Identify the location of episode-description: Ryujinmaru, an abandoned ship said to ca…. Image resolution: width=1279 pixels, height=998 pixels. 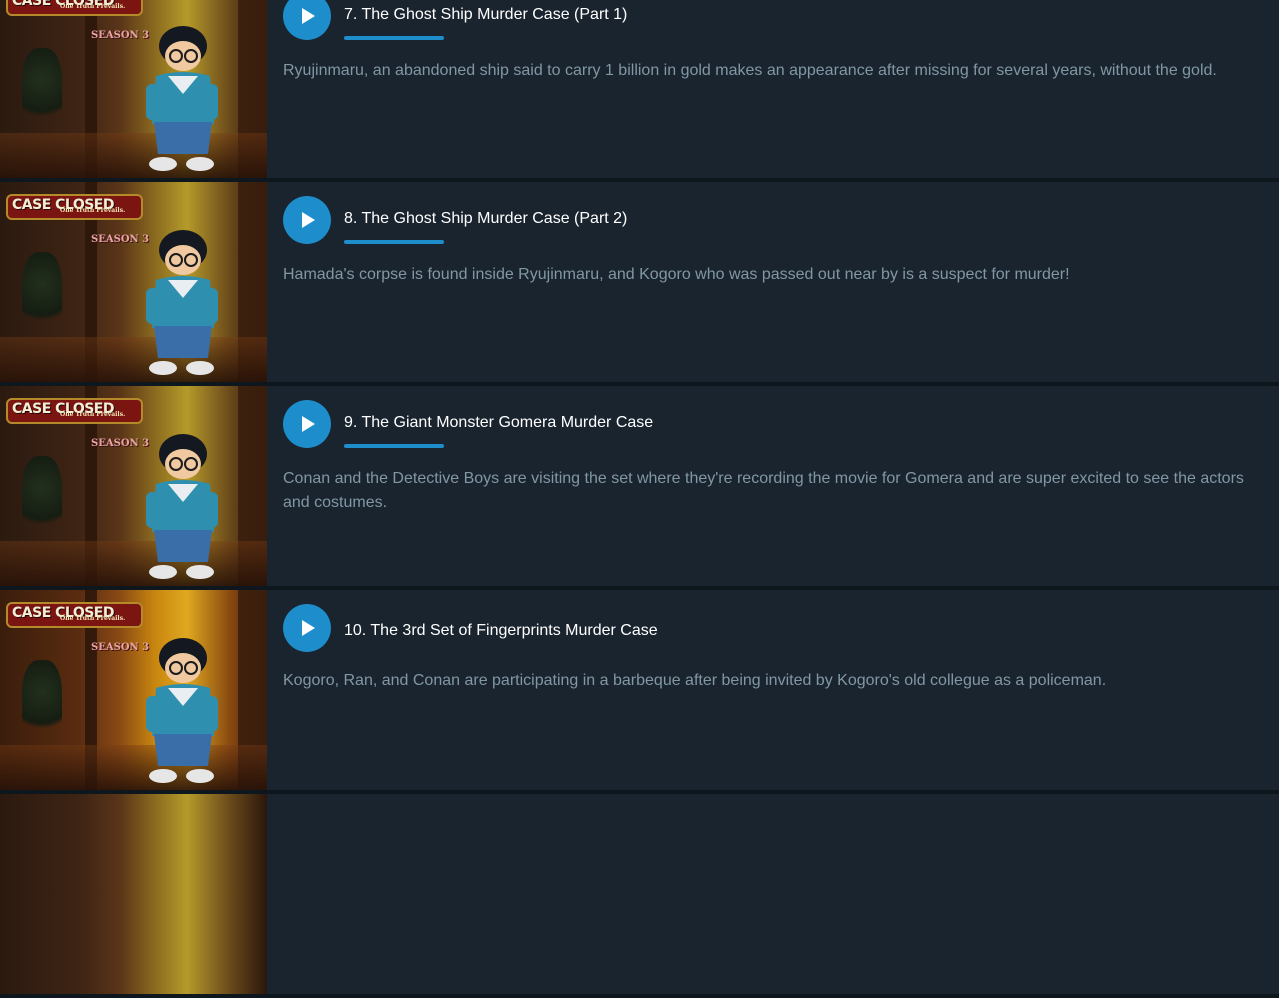
(750, 70).